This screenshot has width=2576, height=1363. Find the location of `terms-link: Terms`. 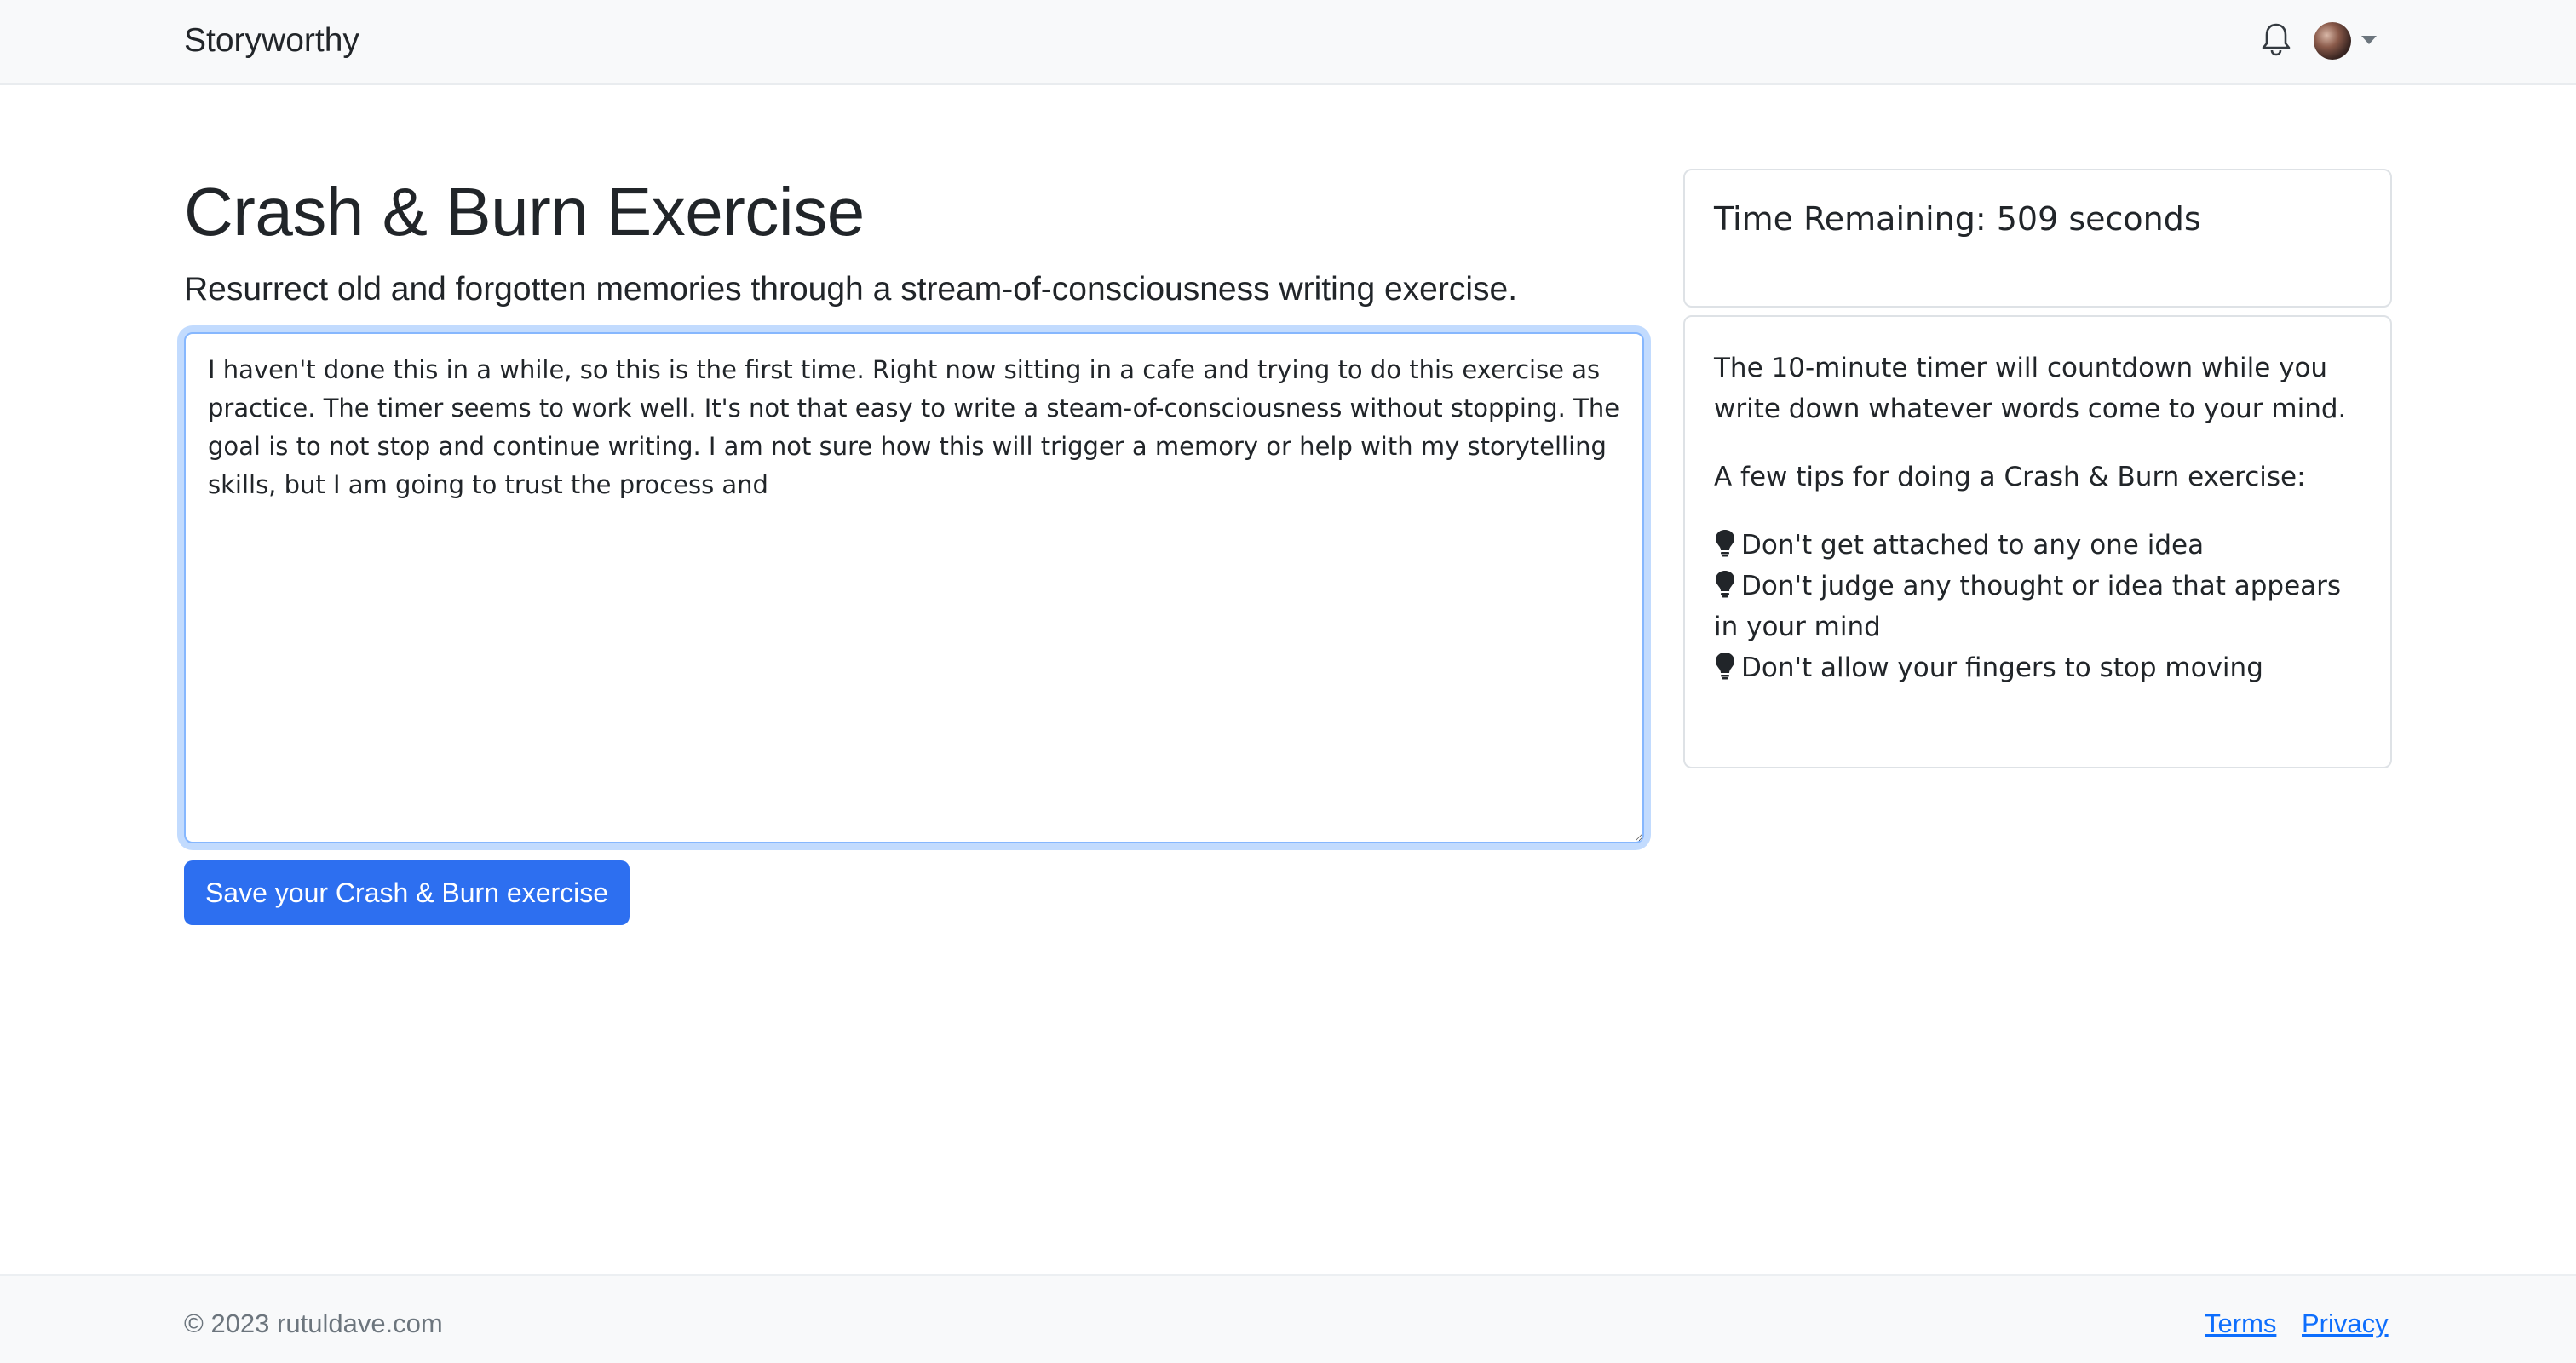

terms-link: Terms is located at coordinates (2240, 1324).